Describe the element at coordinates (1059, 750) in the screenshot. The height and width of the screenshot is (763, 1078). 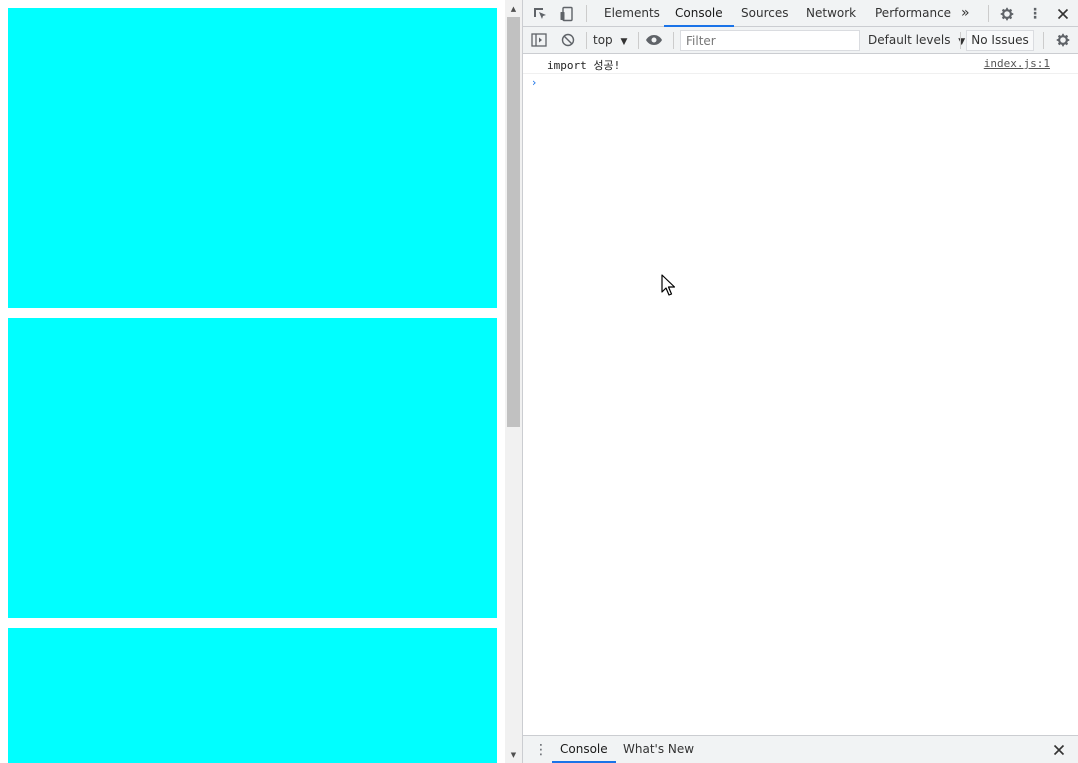
I see `drawer-close-icon` at that location.